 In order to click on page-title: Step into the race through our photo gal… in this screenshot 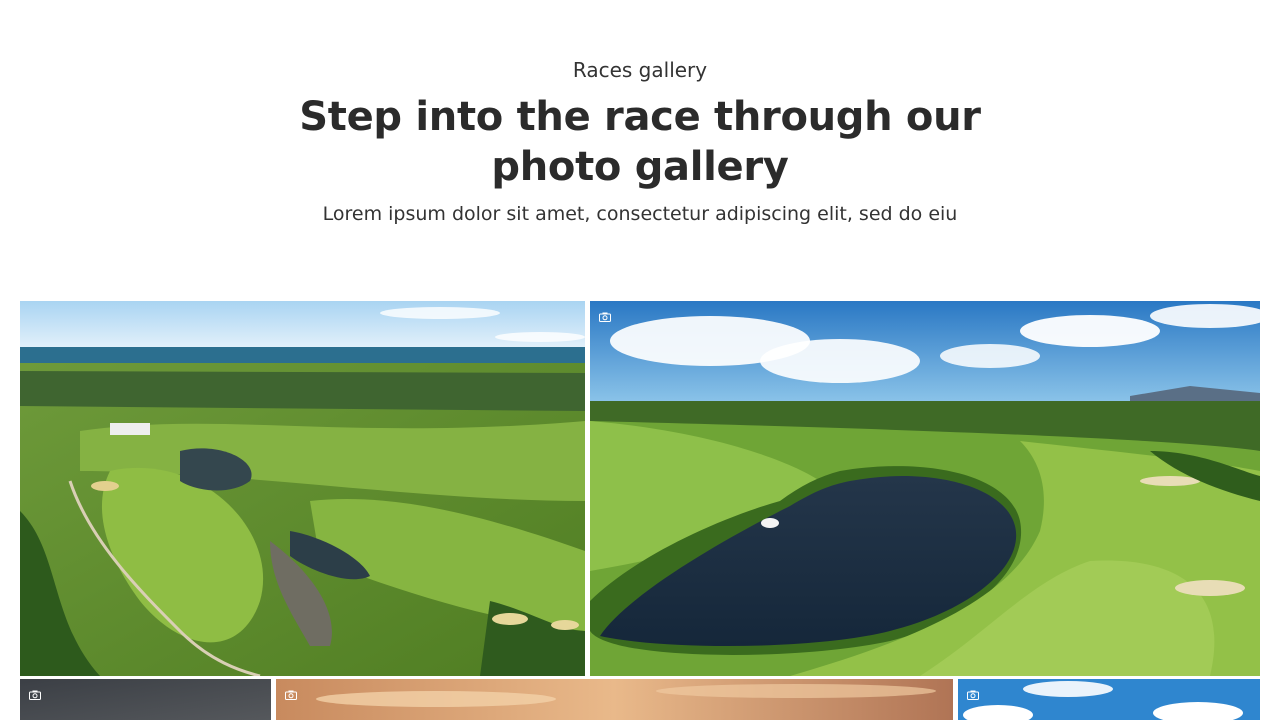, I will do `click(640, 142)`.